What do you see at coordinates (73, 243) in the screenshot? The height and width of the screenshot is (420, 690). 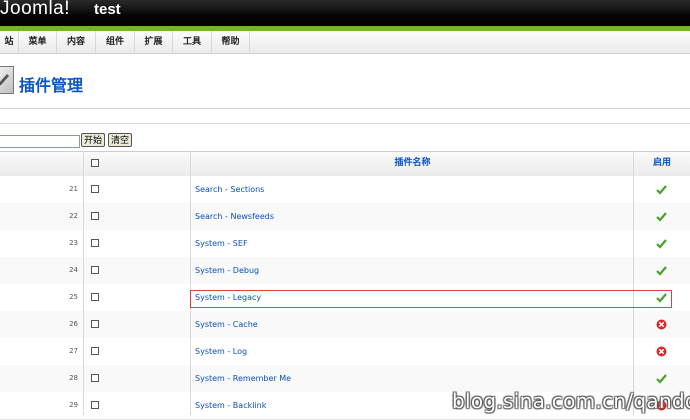 I see `row-number: 23` at bounding box center [73, 243].